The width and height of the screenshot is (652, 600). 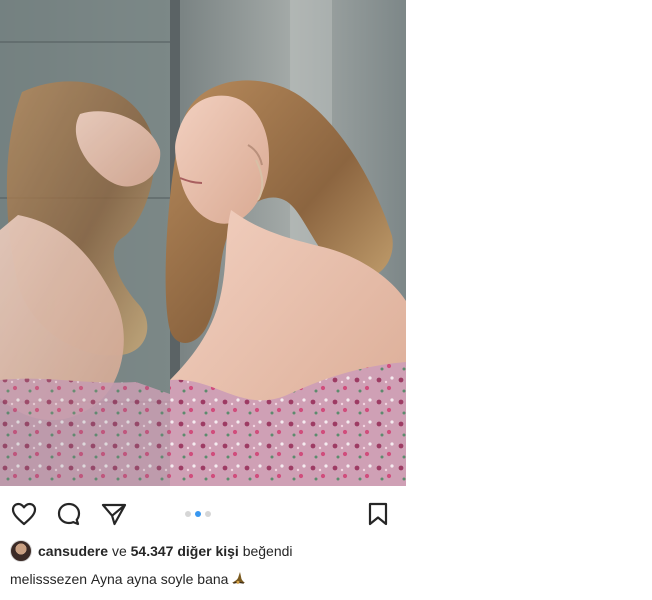 What do you see at coordinates (24, 514) in the screenshot?
I see `heart-outline-icon` at bounding box center [24, 514].